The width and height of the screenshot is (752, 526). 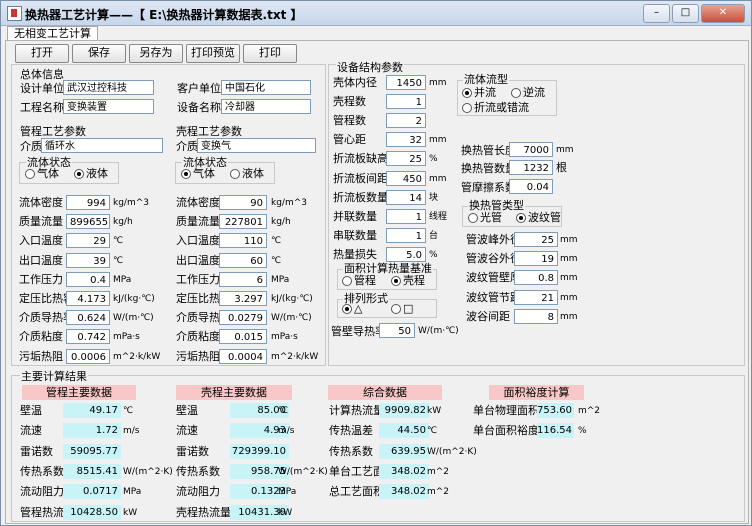 What do you see at coordinates (213, 53) in the screenshot?
I see `print-preview-button: 打印预览` at bounding box center [213, 53].